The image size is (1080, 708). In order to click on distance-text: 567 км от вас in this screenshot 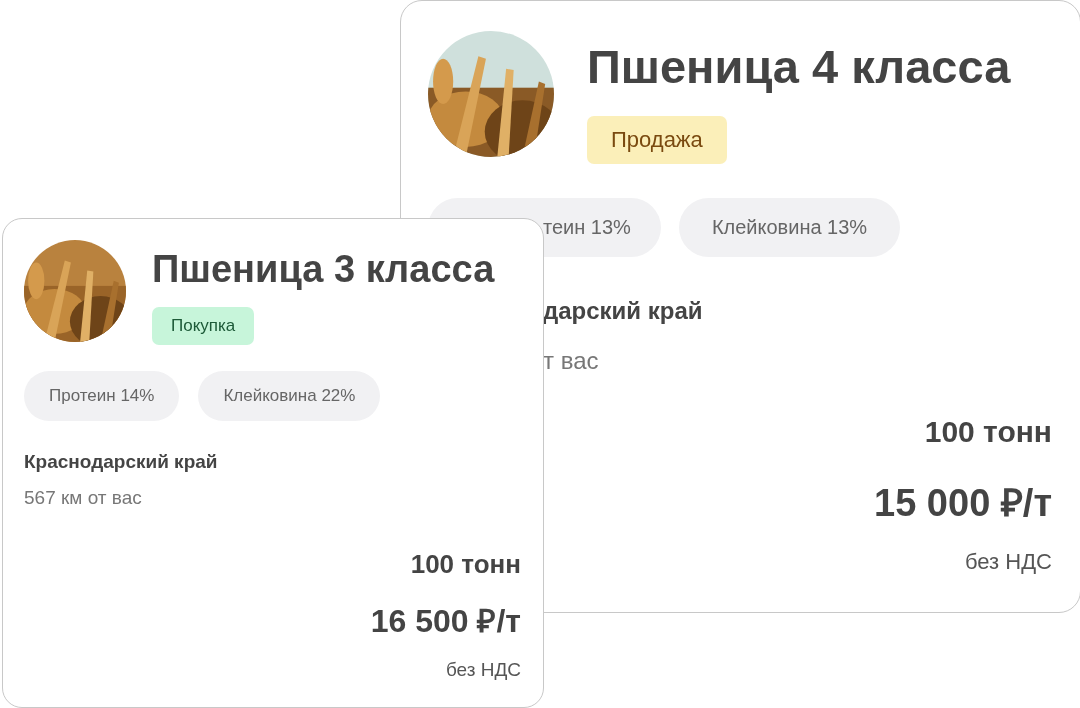, I will do `click(83, 498)`.